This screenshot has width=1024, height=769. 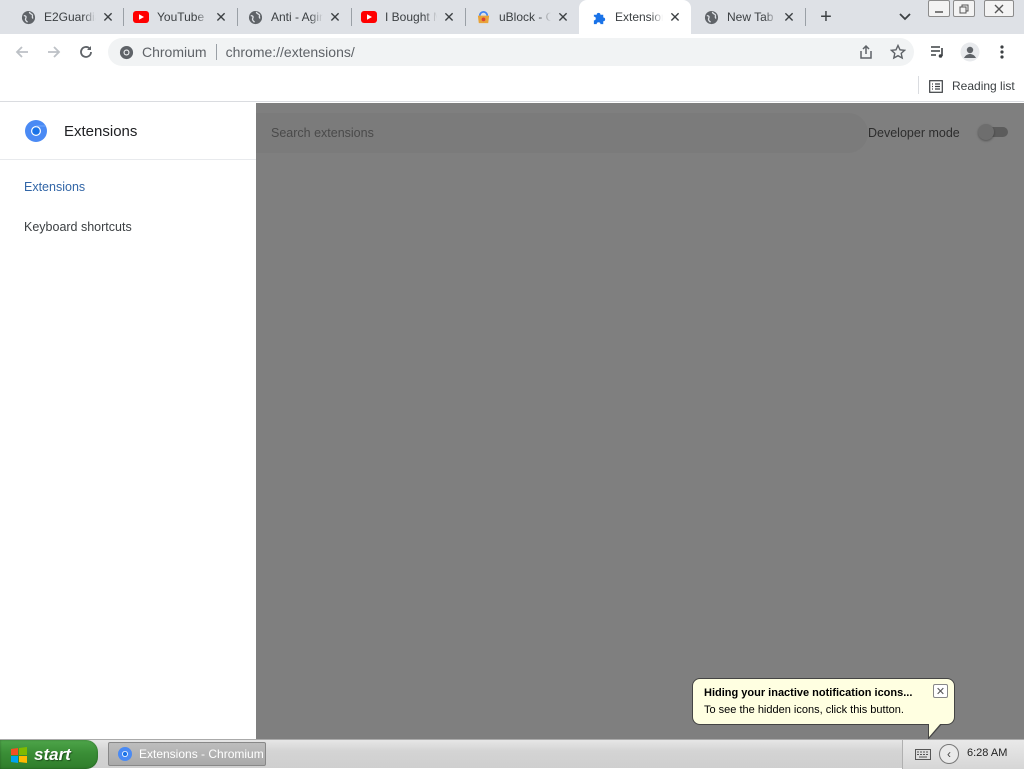 What do you see at coordinates (964, 8) in the screenshot?
I see `restore-button` at bounding box center [964, 8].